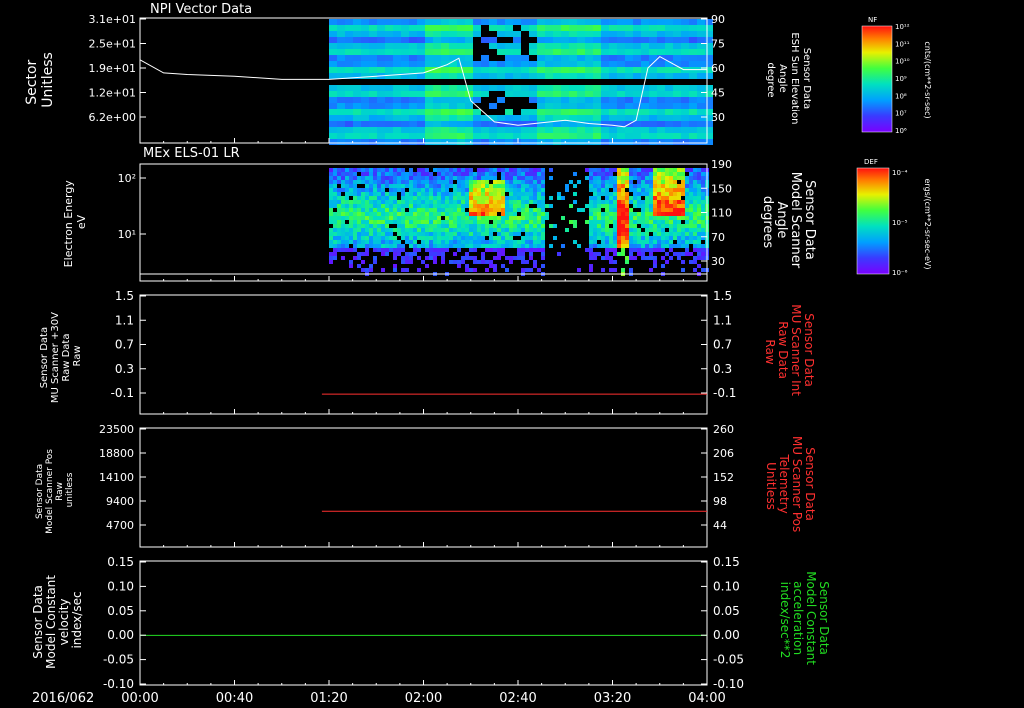  Describe the element at coordinates (191, 153) in the screenshot. I see `panel-title-els: MEx ELS-01 LR` at that location.